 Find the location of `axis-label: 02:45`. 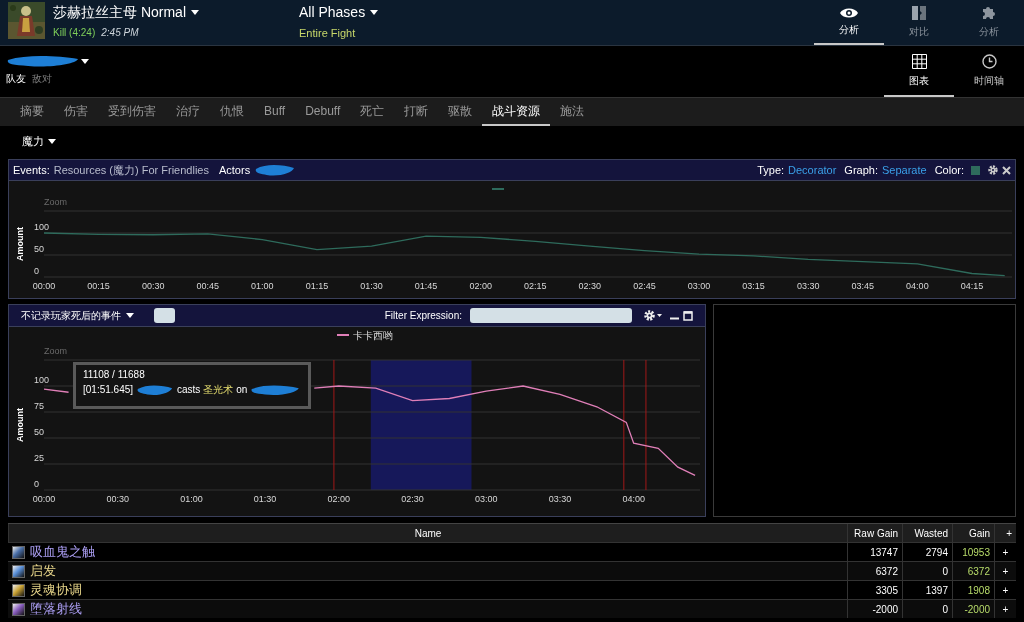

axis-label: 02:45 is located at coordinates (644, 286).